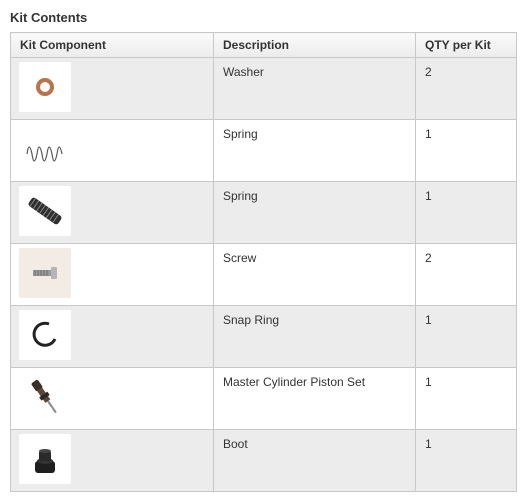 The height and width of the screenshot is (501, 524). What do you see at coordinates (45, 87) in the screenshot?
I see `washer-icon` at bounding box center [45, 87].